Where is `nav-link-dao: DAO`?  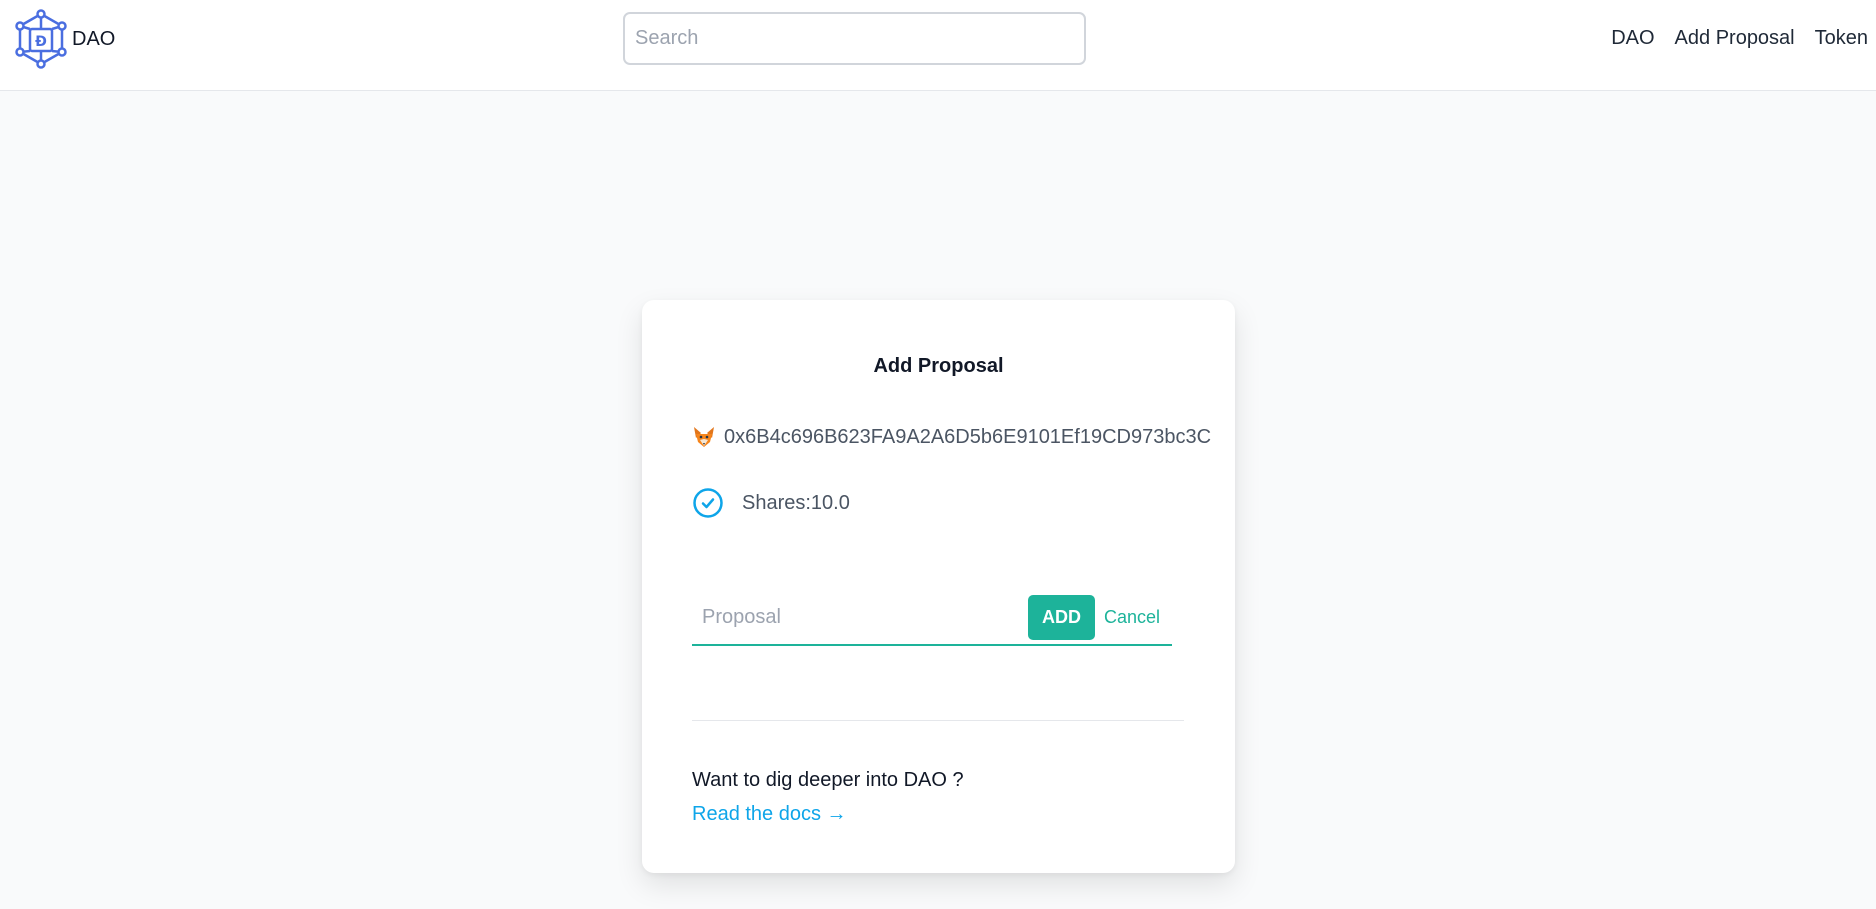
nav-link-dao: DAO is located at coordinates (1632, 38).